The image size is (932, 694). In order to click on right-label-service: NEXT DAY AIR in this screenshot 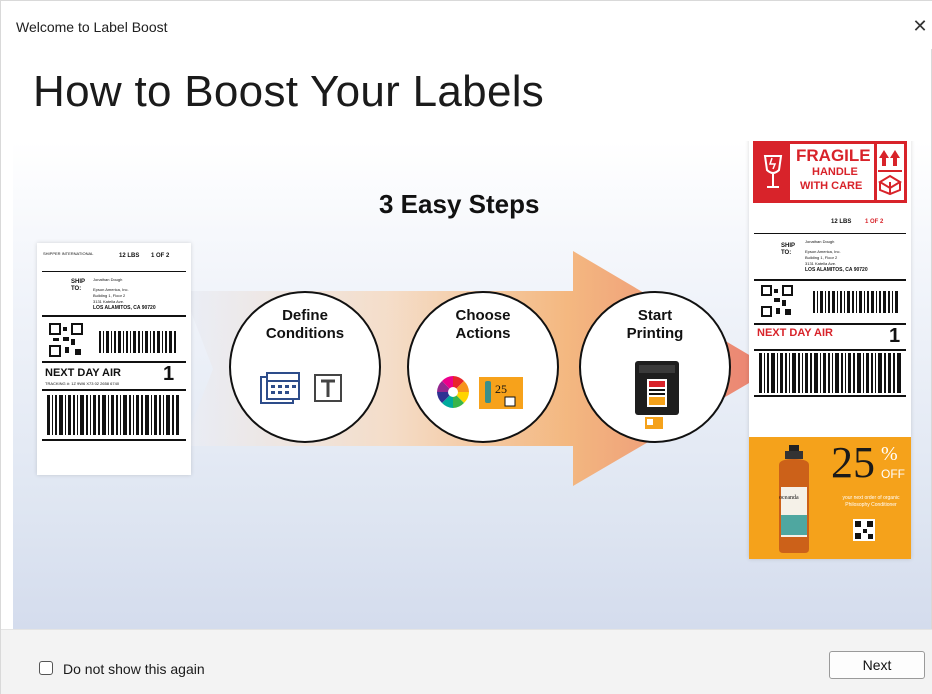, I will do `click(795, 333)`.